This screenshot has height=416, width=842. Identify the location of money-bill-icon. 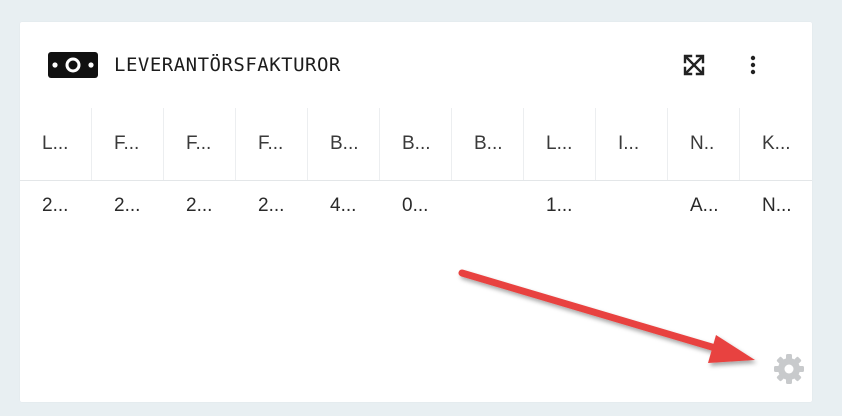
(73, 65).